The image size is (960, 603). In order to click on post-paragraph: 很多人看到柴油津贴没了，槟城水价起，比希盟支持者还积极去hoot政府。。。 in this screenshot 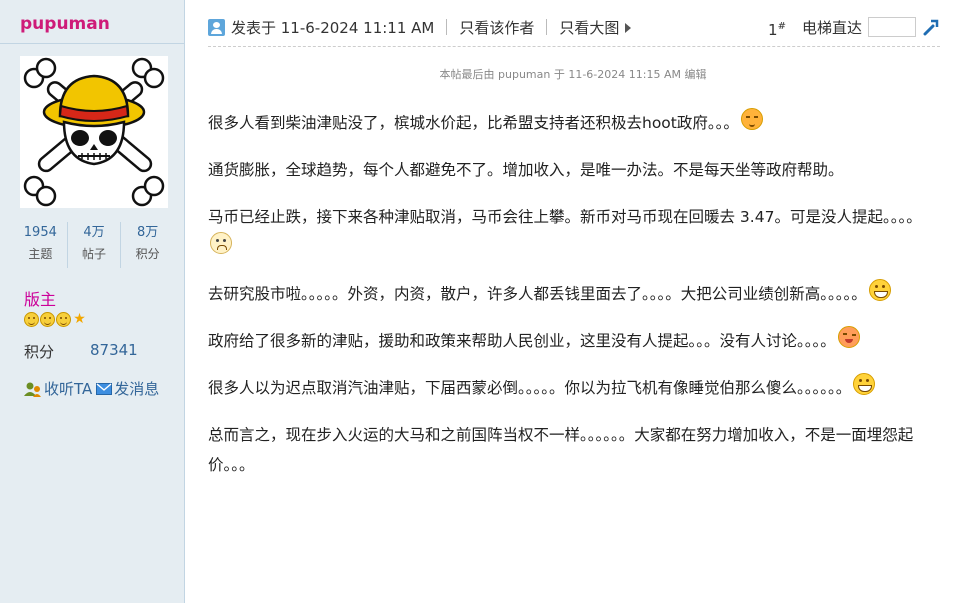, I will do `click(576, 123)`.